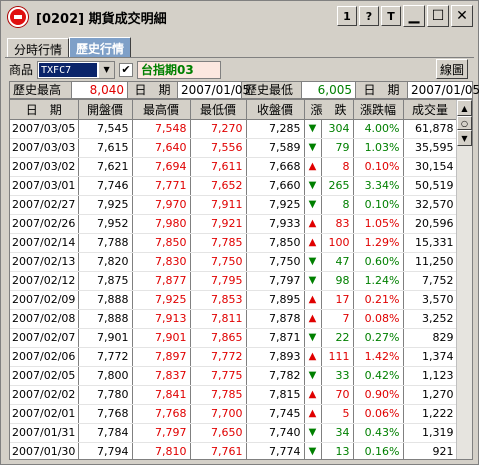  Describe the element at coordinates (44, 262) in the screenshot. I see `row-date: 2007/02/13` at that location.